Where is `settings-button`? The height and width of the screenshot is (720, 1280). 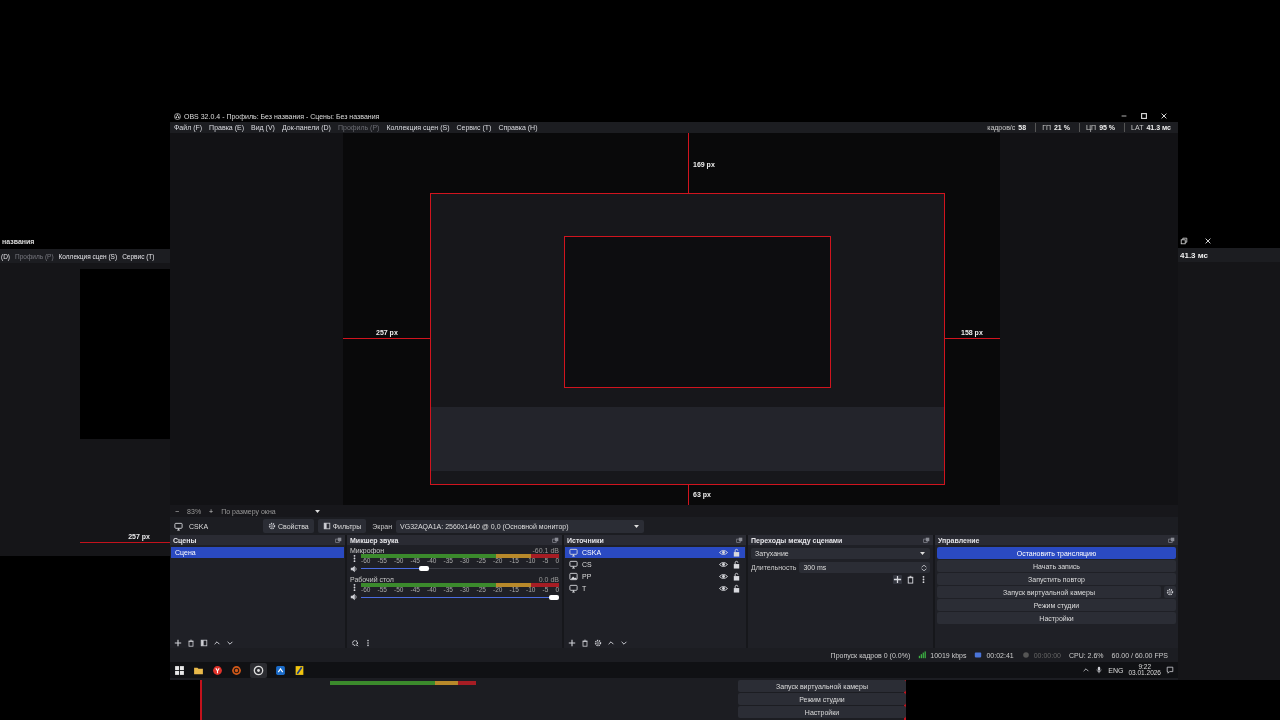
settings-button is located at coordinates (1170, 592).